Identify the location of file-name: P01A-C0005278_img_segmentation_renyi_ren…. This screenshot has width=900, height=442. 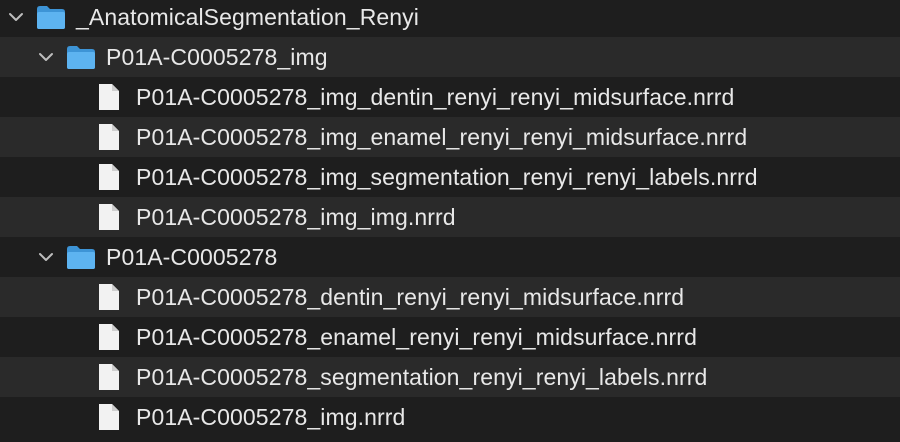
(447, 177).